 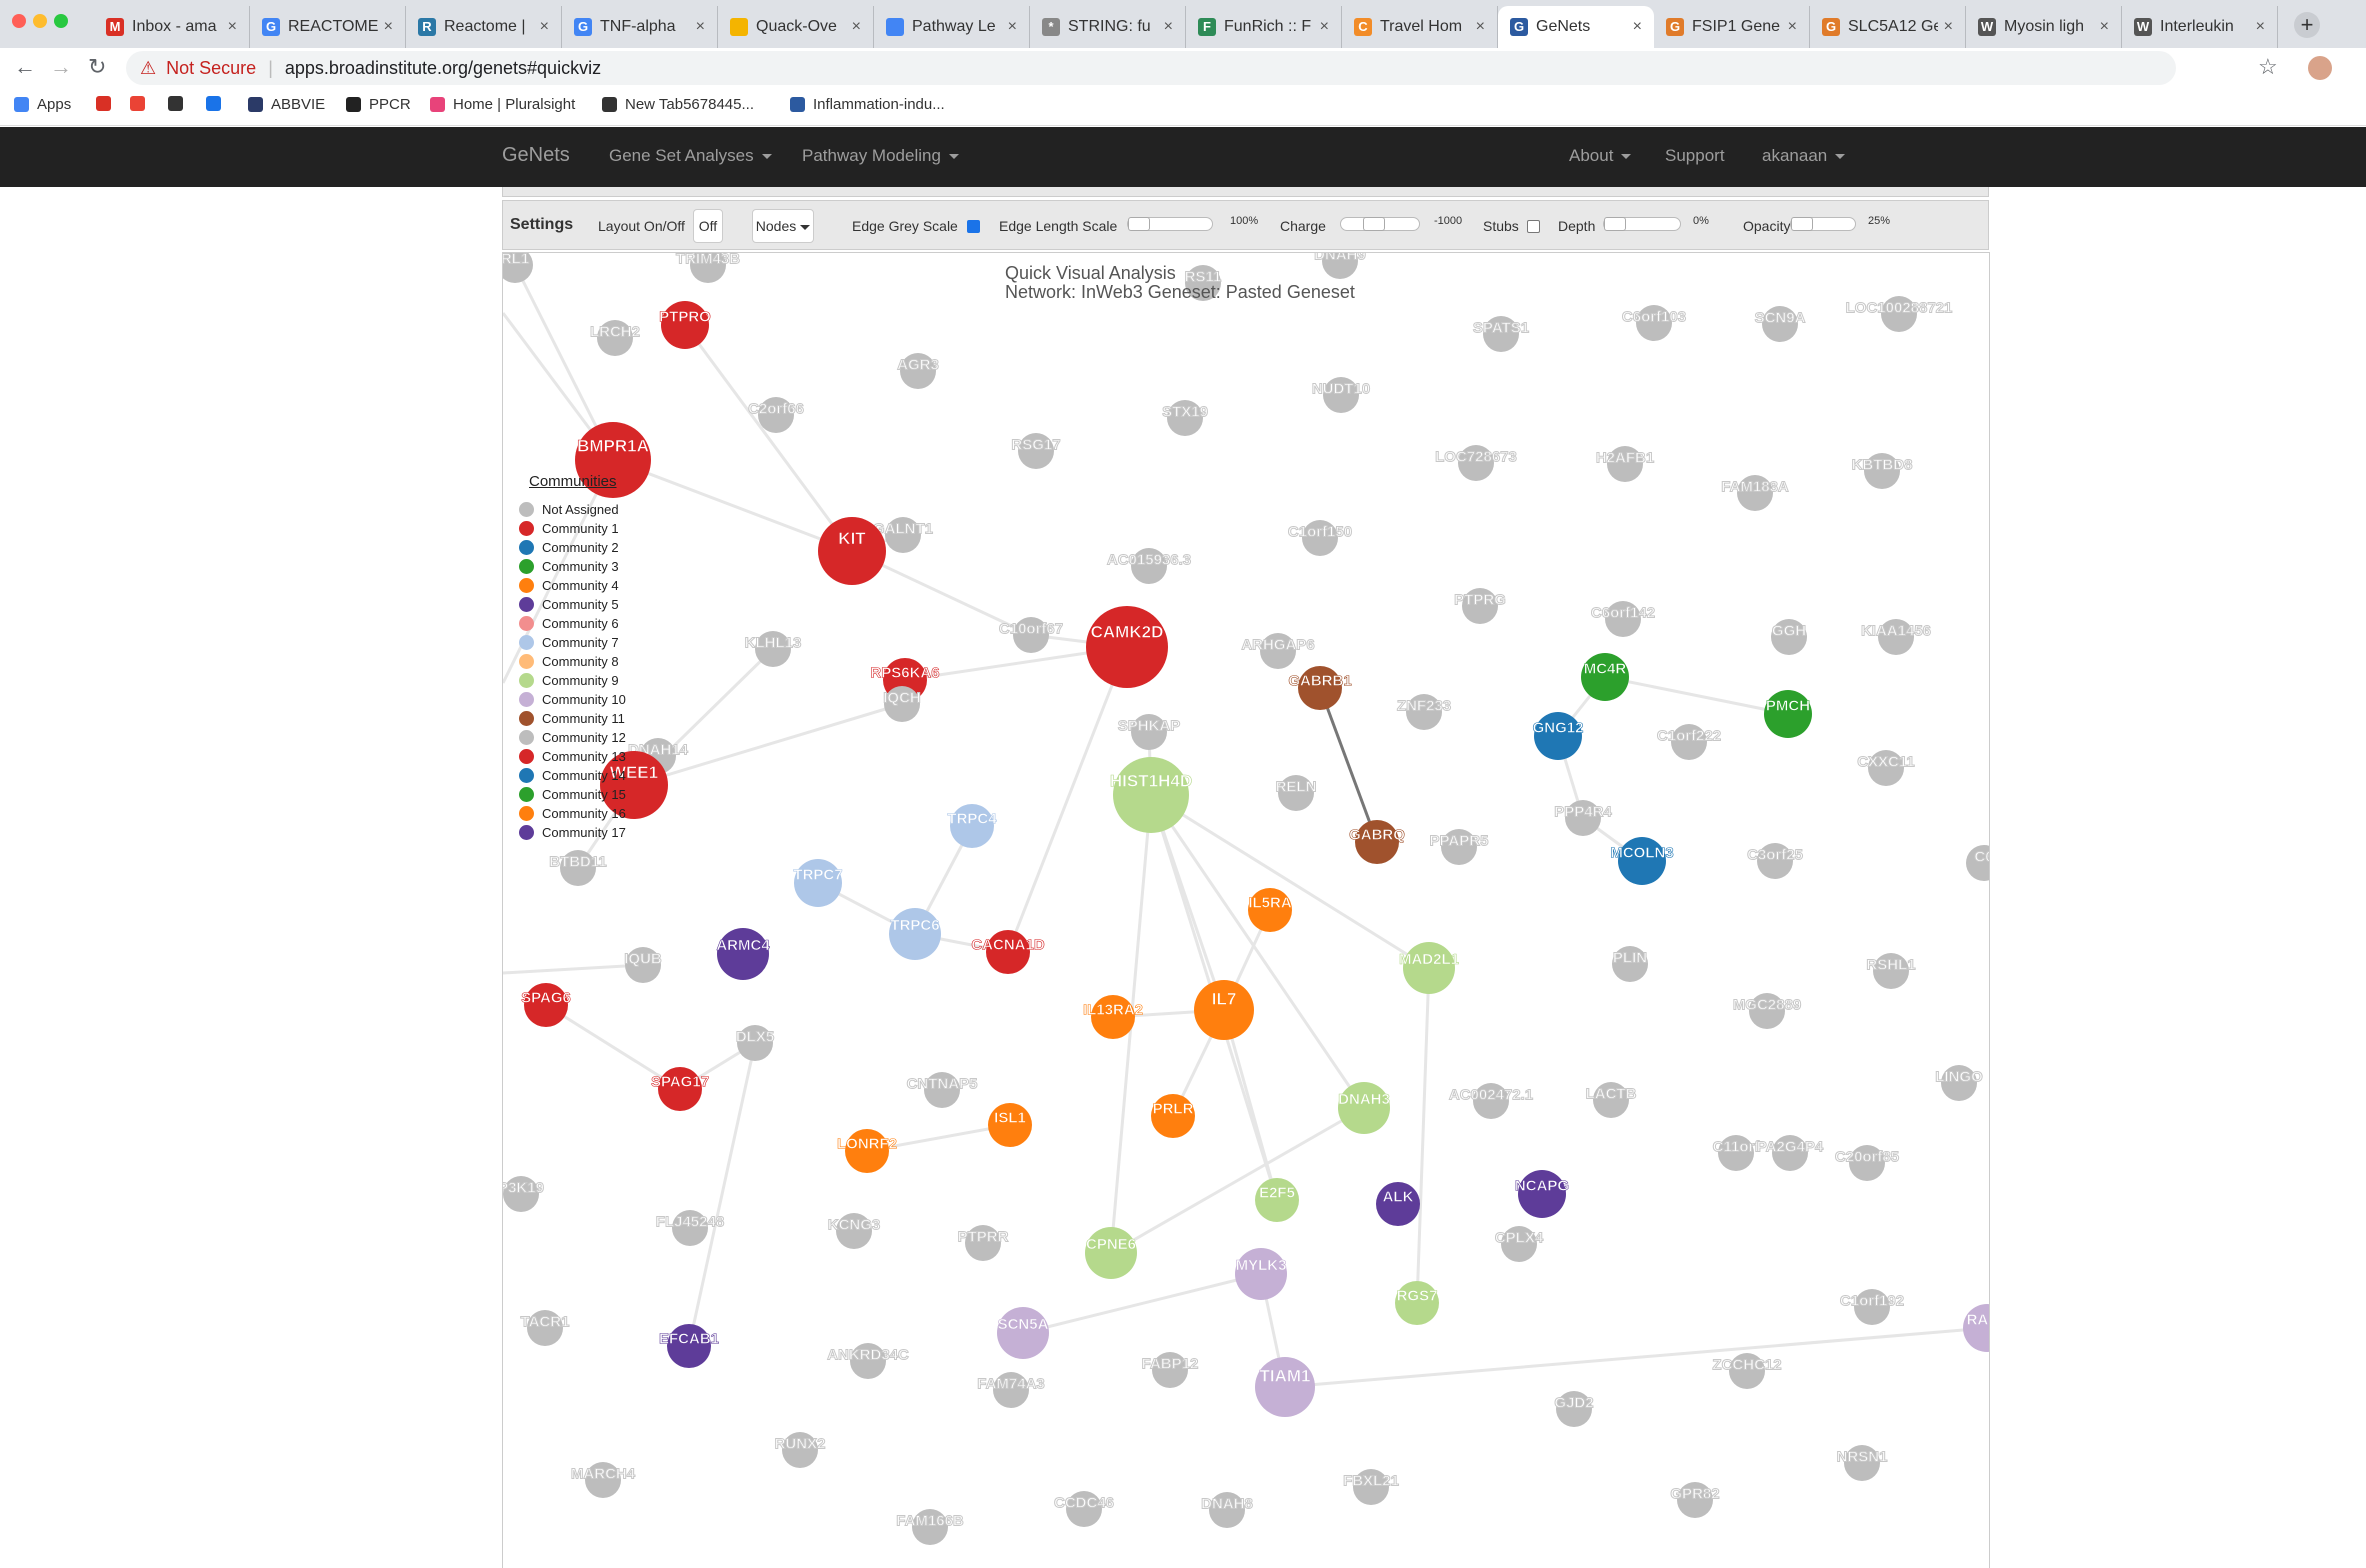 I want to click on browser-tab: W Interleukin ×, so click(x=2200, y=27).